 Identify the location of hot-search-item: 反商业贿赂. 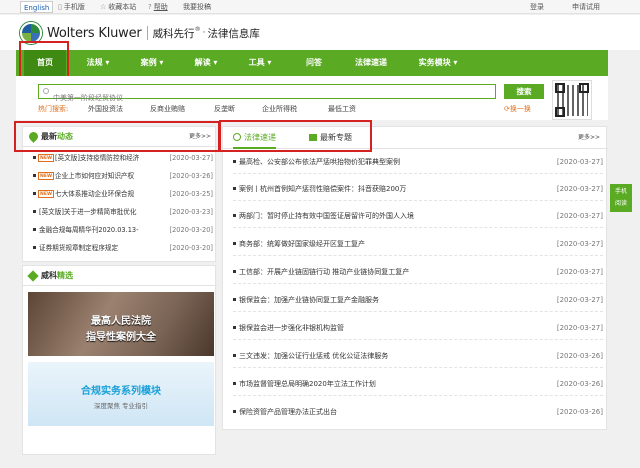
(167, 109).